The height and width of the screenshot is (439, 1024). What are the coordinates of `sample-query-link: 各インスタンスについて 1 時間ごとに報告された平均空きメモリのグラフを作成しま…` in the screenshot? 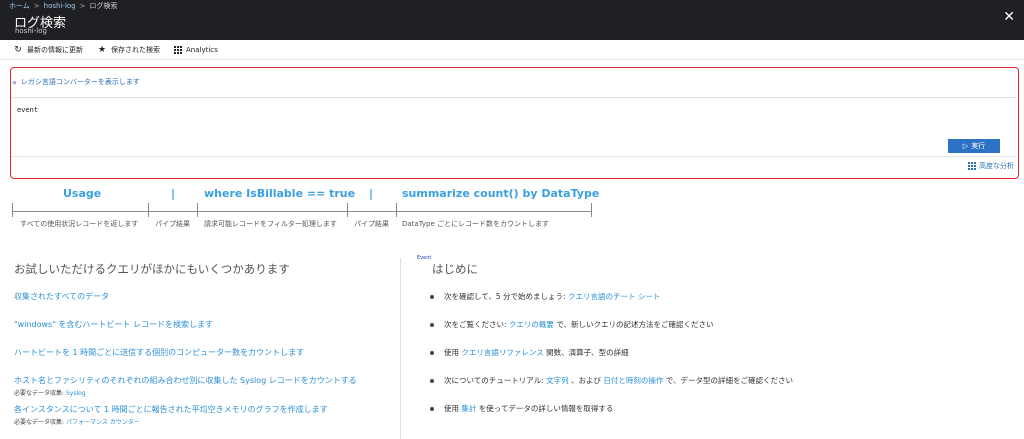 It's located at (171, 409).